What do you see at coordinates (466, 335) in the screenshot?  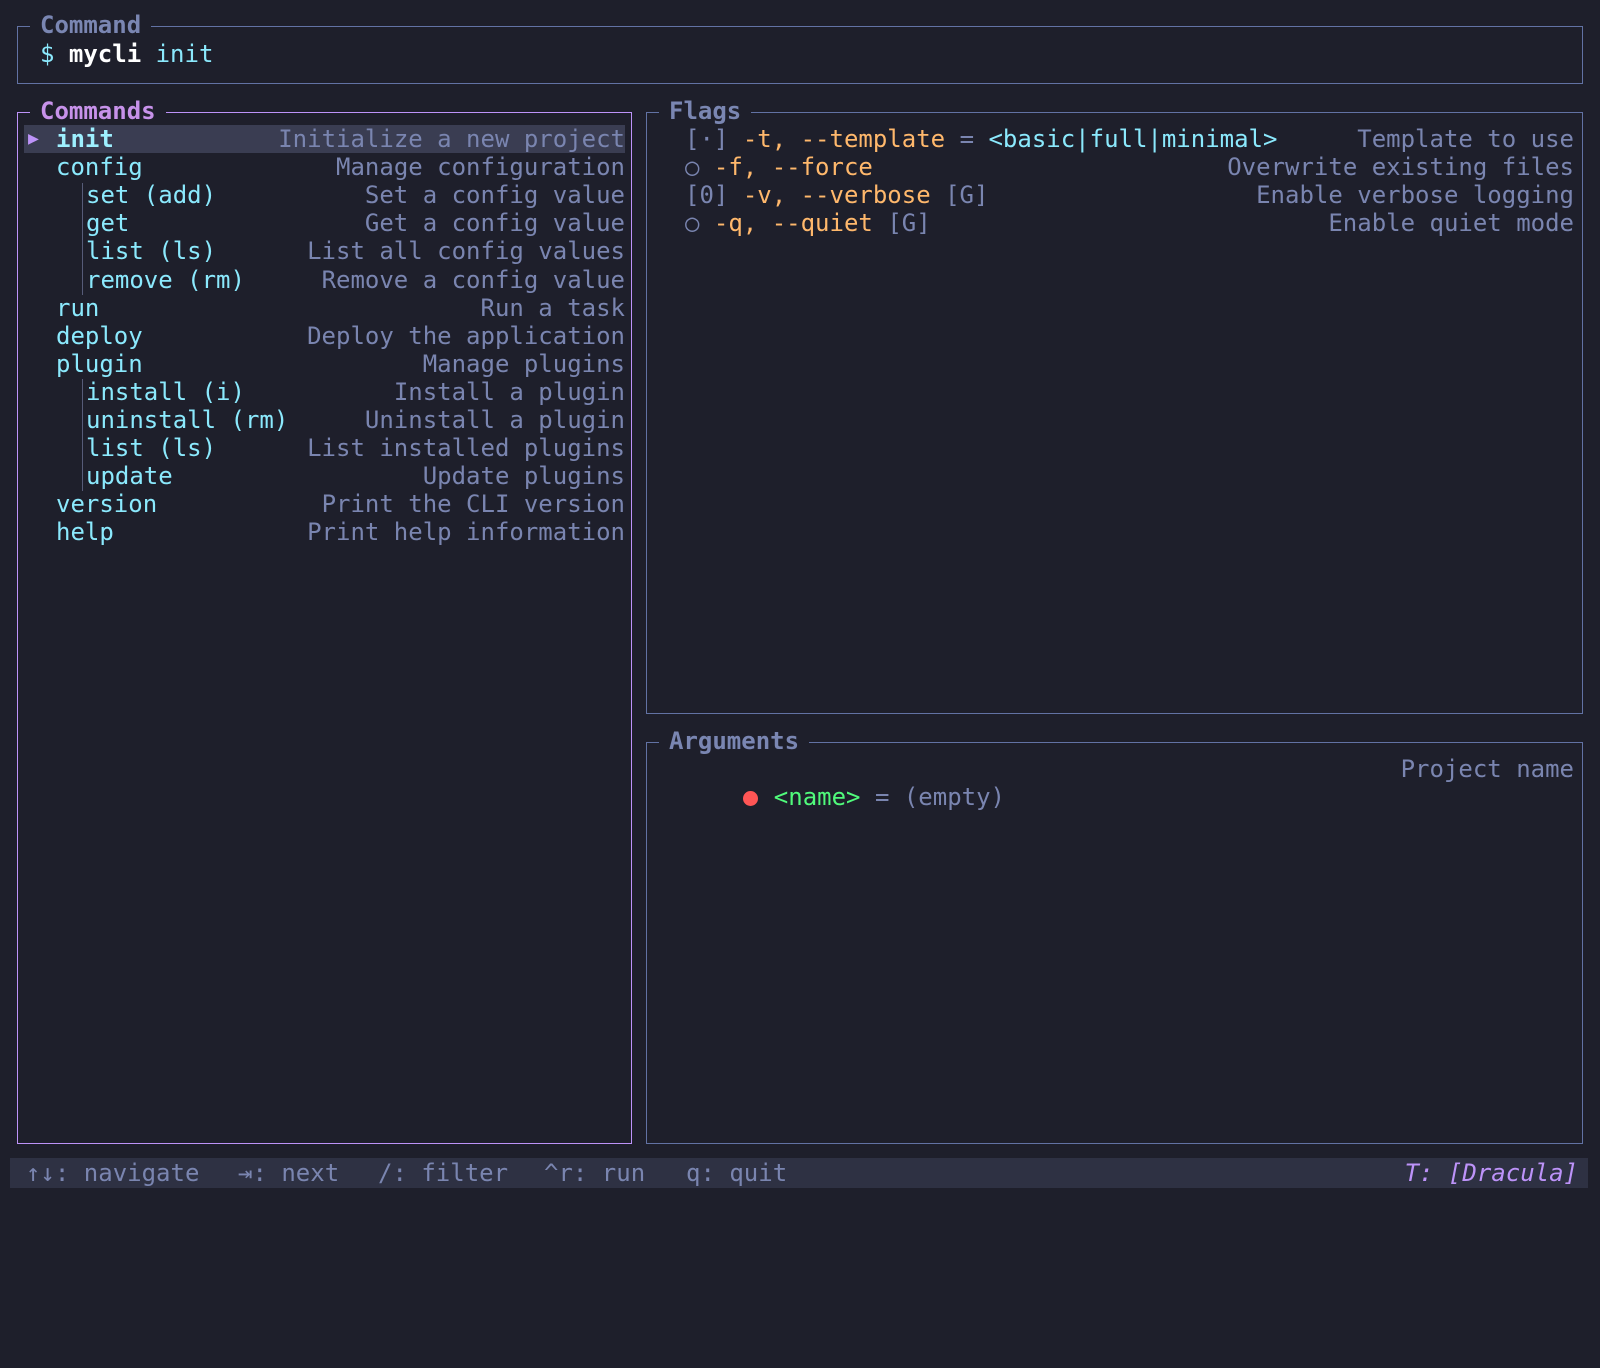 I see `command-description: Deploy the application` at bounding box center [466, 335].